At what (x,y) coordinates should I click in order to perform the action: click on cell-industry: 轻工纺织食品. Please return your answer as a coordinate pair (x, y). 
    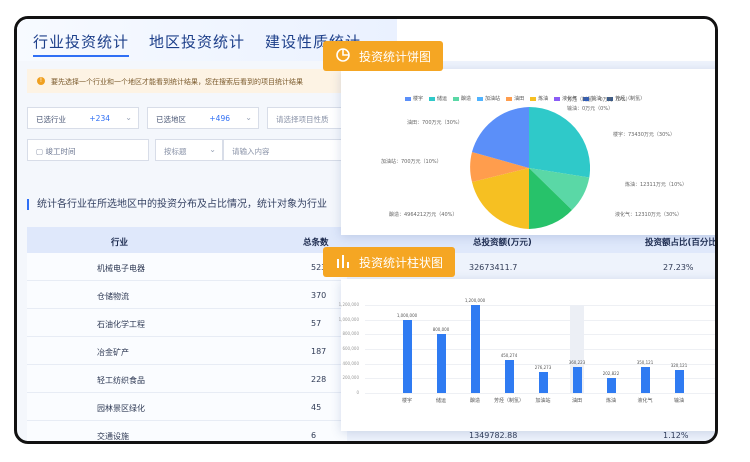
    Looking at the image, I should click on (121, 380).